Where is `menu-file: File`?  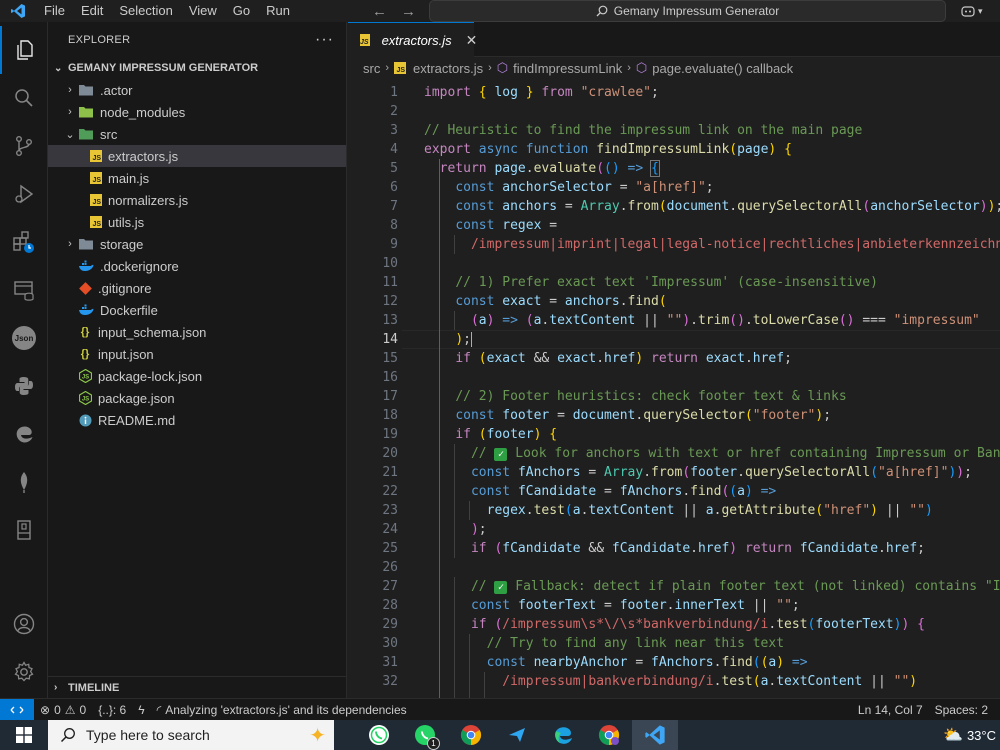 menu-file: File is located at coordinates (54, 11).